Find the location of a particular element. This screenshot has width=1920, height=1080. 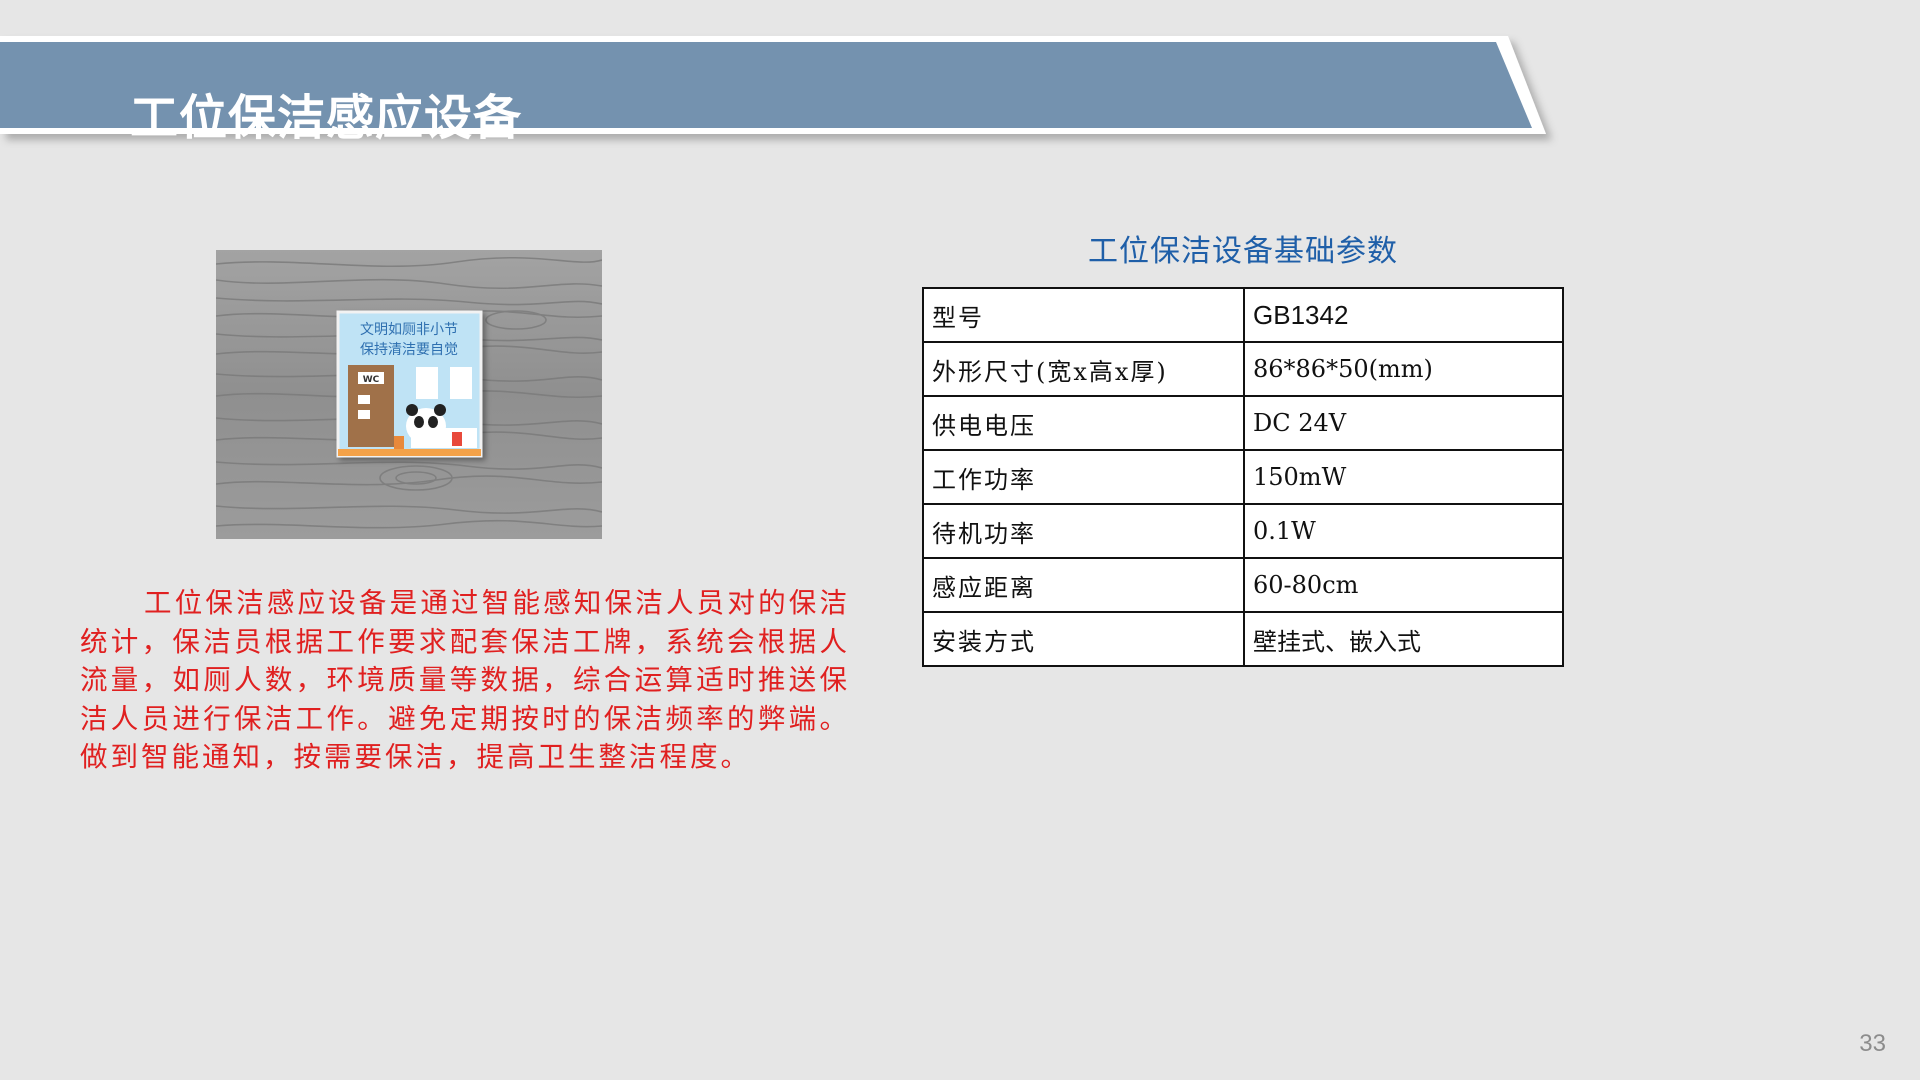

door-label: WC is located at coordinates (371, 380).